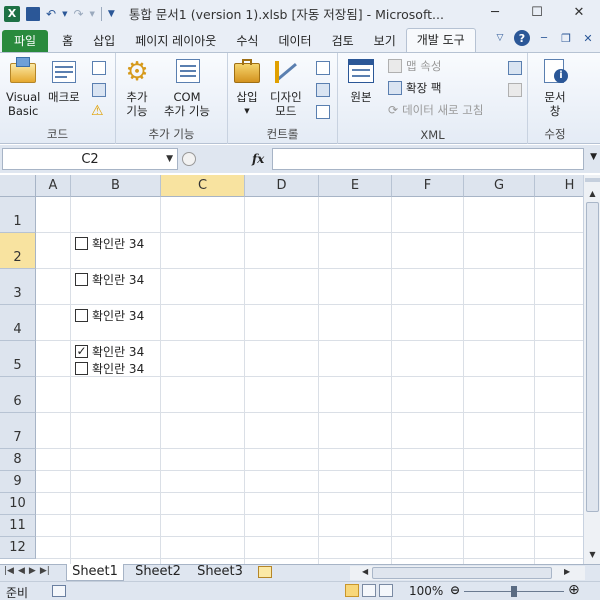 The image size is (600, 600). Describe the element at coordinates (455, 590) in the screenshot. I see `zoom-out-button: ⊖` at that location.